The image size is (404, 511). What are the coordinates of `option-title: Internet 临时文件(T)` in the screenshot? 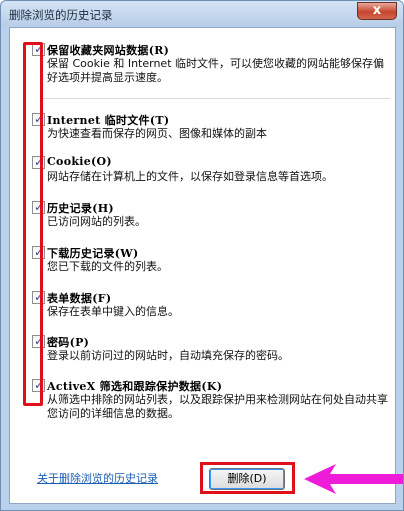 It's located at (108, 120).